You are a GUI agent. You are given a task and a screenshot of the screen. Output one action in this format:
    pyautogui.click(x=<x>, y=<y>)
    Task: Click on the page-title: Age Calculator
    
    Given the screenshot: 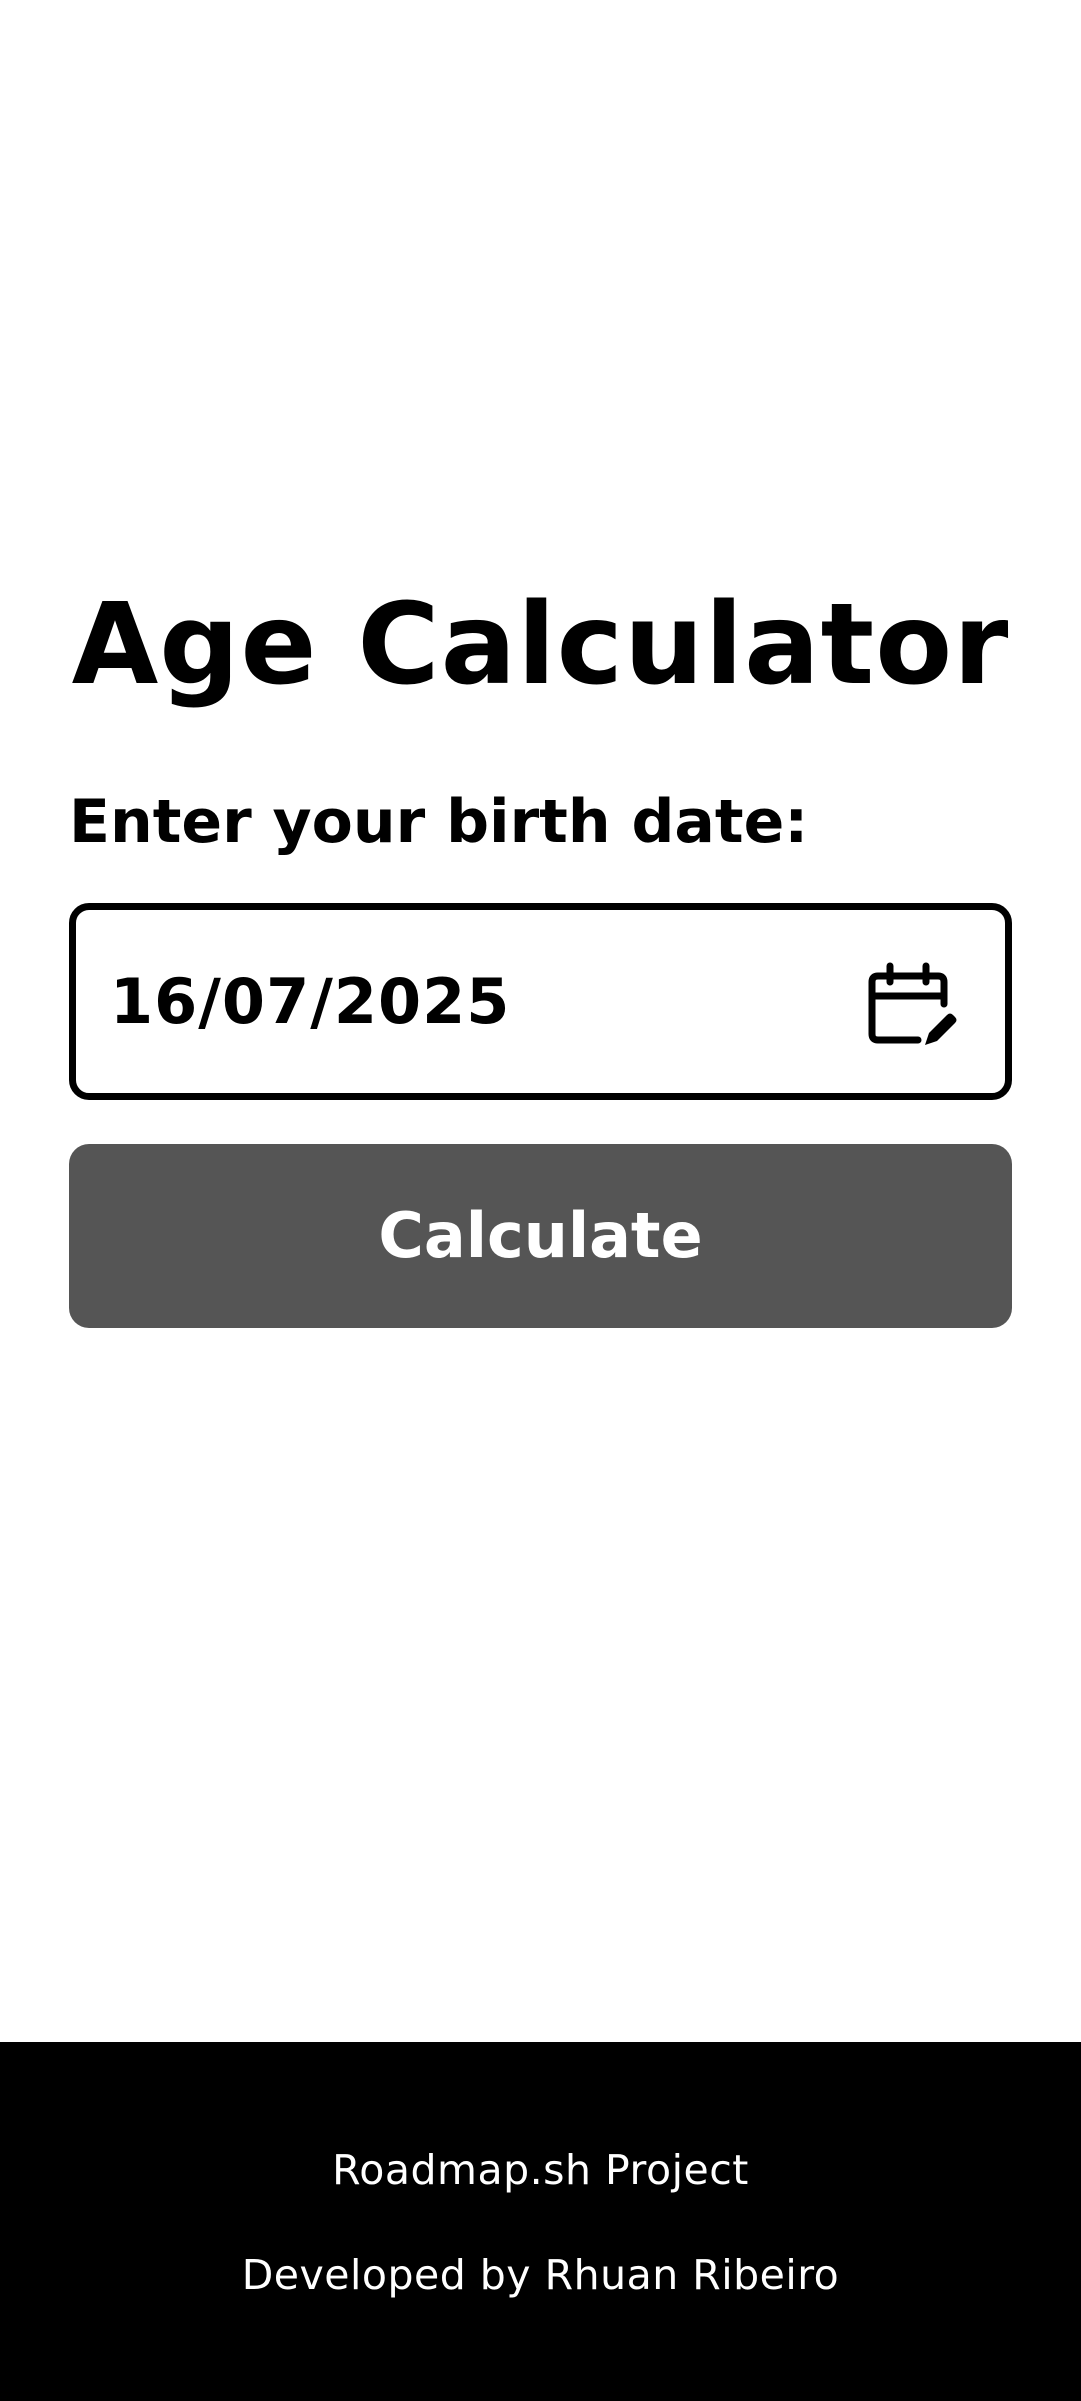 What is the action you would take?
    pyautogui.click(x=540, y=645)
    